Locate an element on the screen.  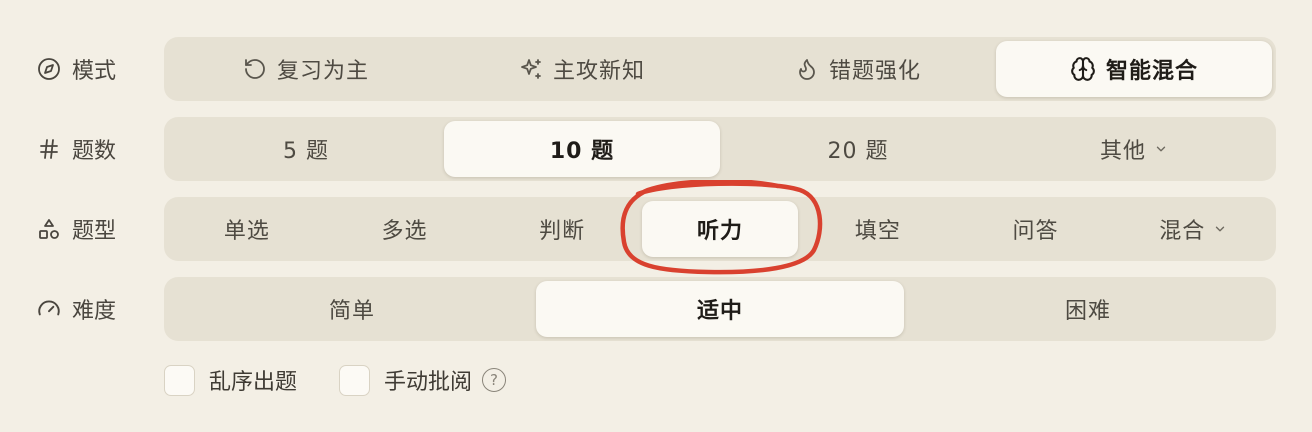
type-option-mixed: 混合 is located at coordinates (1193, 229).